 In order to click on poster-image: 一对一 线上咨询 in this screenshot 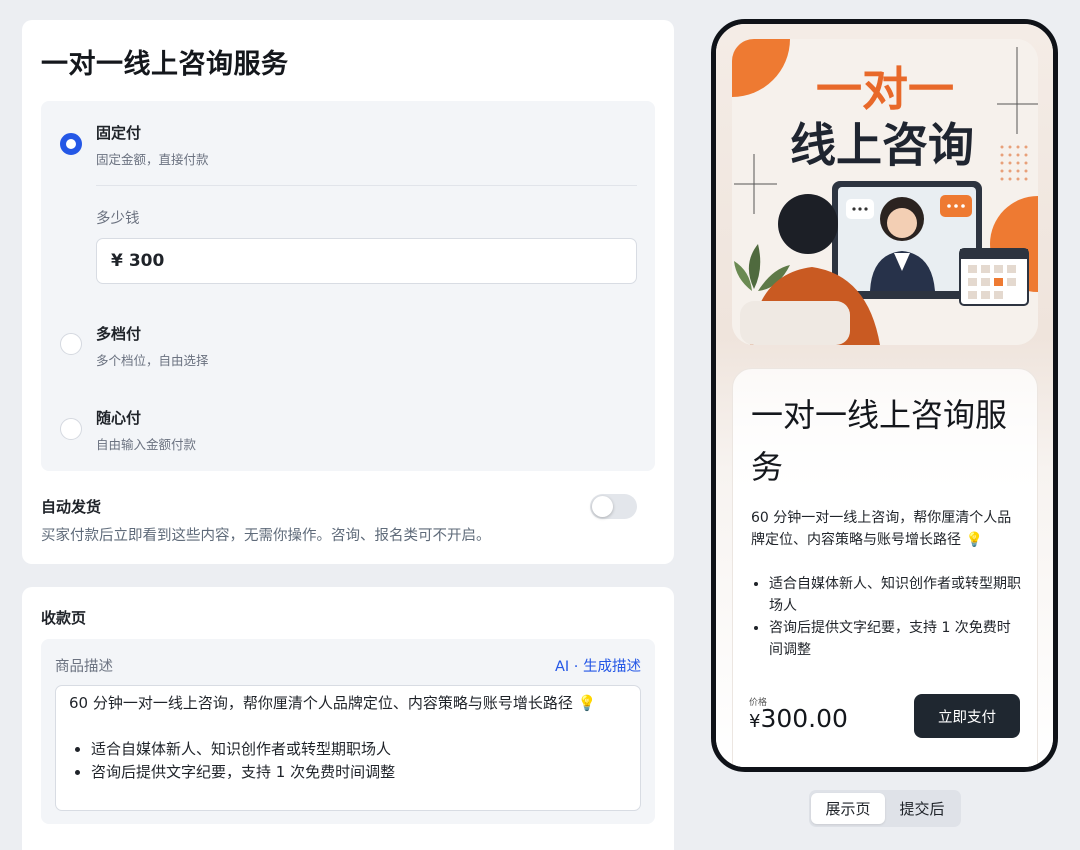, I will do `click(885, 192)`.